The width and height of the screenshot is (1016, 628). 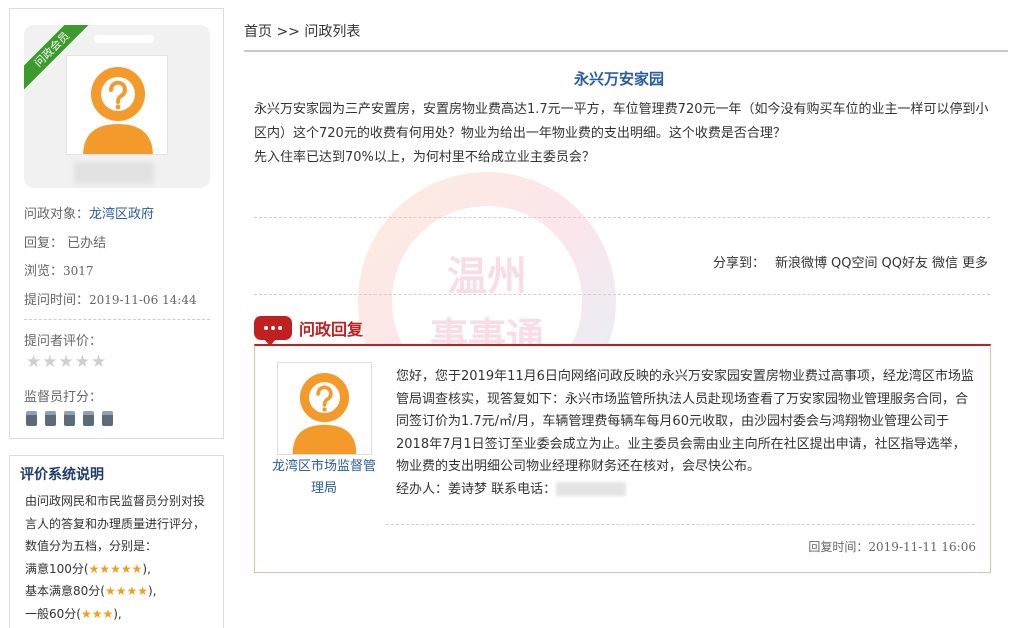 I want to click on breadcrumb: 首页 >> 问政列表, so click(x=302, y=32).